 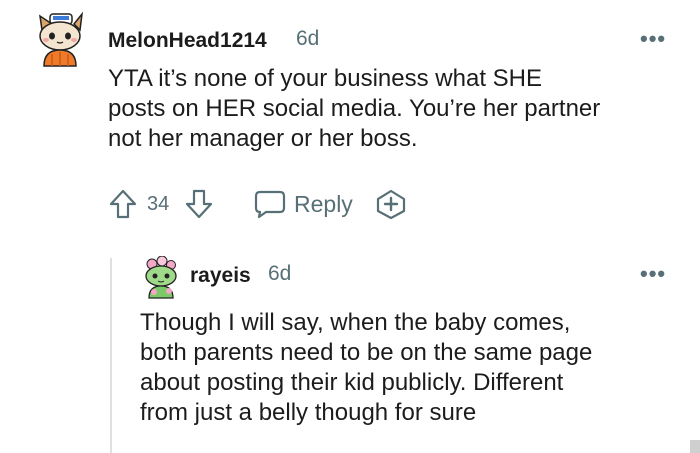 What do you see at coordinates (308, 412) in the screenshot?
I see `comment-body-line: from just a belly though for sure` at bounding box center [308, 412].